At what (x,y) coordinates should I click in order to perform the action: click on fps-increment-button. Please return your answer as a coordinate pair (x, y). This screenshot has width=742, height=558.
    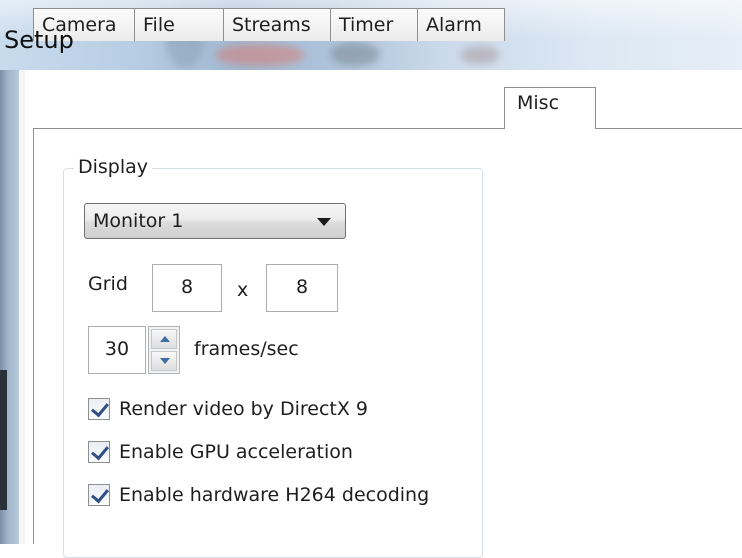
    Looking at the image, I should click on (164, 339).